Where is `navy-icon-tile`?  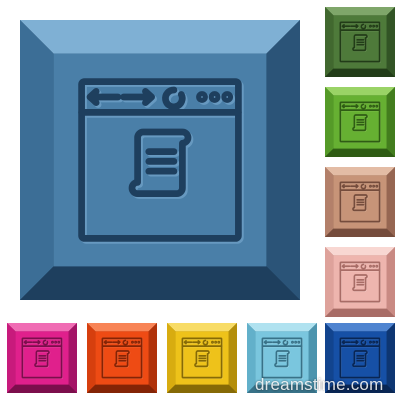
navy-icon-tile is located at coordinates (360, 358).